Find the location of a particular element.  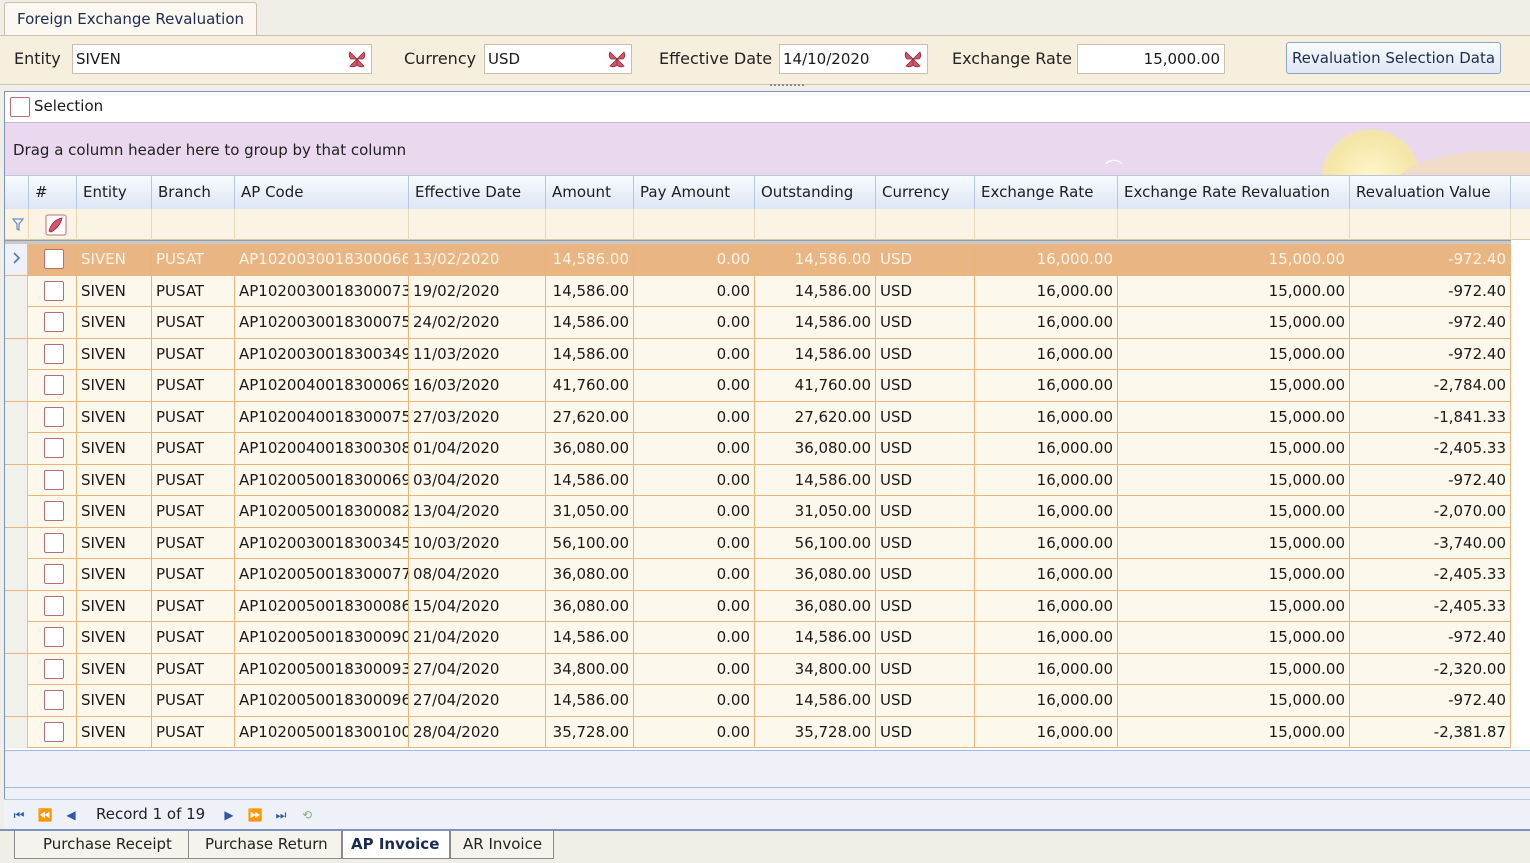

column-header-exchange-rate-revaluation: Exchange Rate Revaluation is located at coordinates (1234, 193).